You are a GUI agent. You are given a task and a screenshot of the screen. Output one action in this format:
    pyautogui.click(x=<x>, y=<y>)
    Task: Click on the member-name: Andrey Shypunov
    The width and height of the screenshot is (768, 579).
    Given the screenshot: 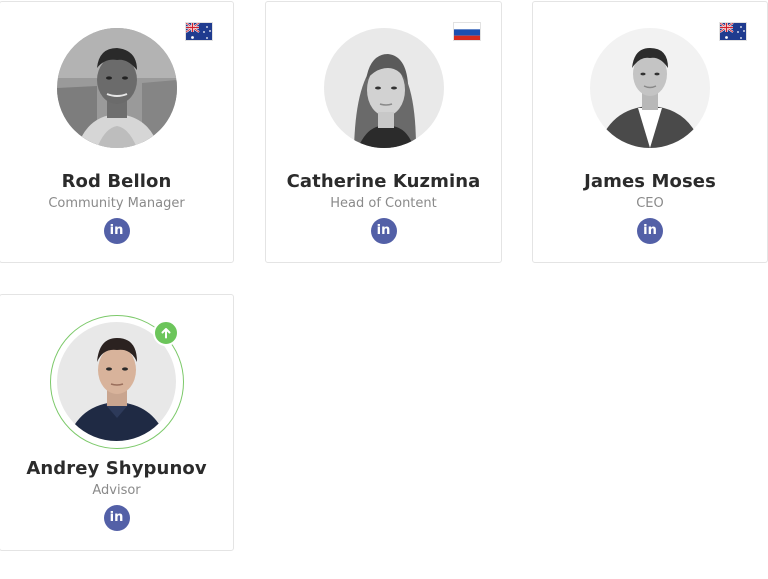 What is the action you would take?
    pyautogui.click(x=116, y=468)
    